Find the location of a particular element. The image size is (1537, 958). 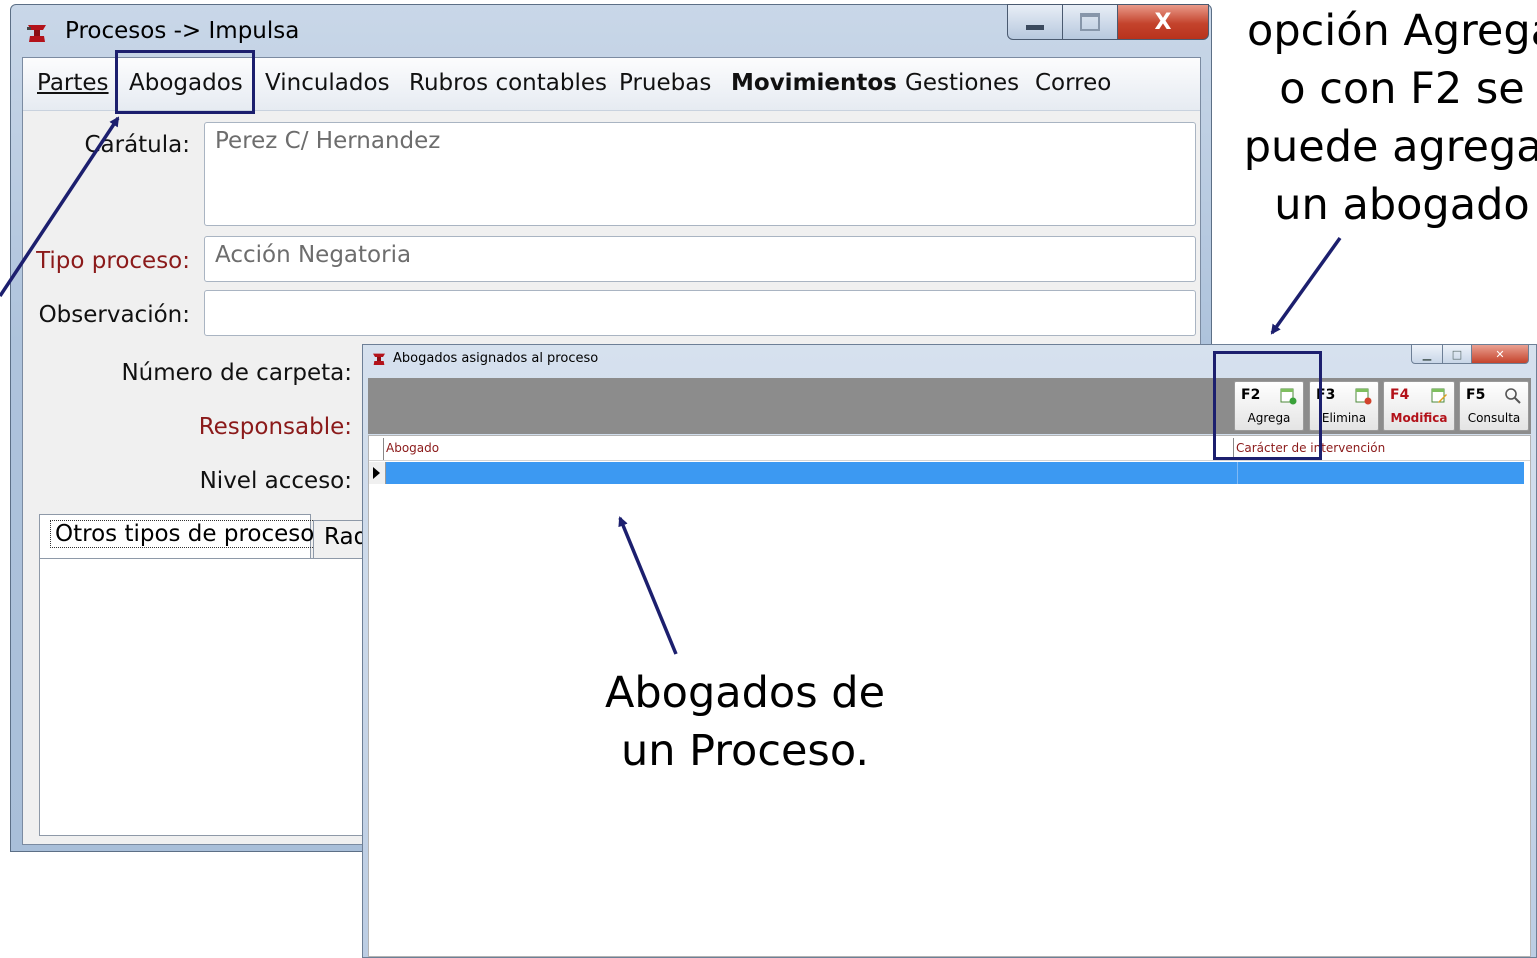

arrow-to-grid is located at coordinates (648, 585).